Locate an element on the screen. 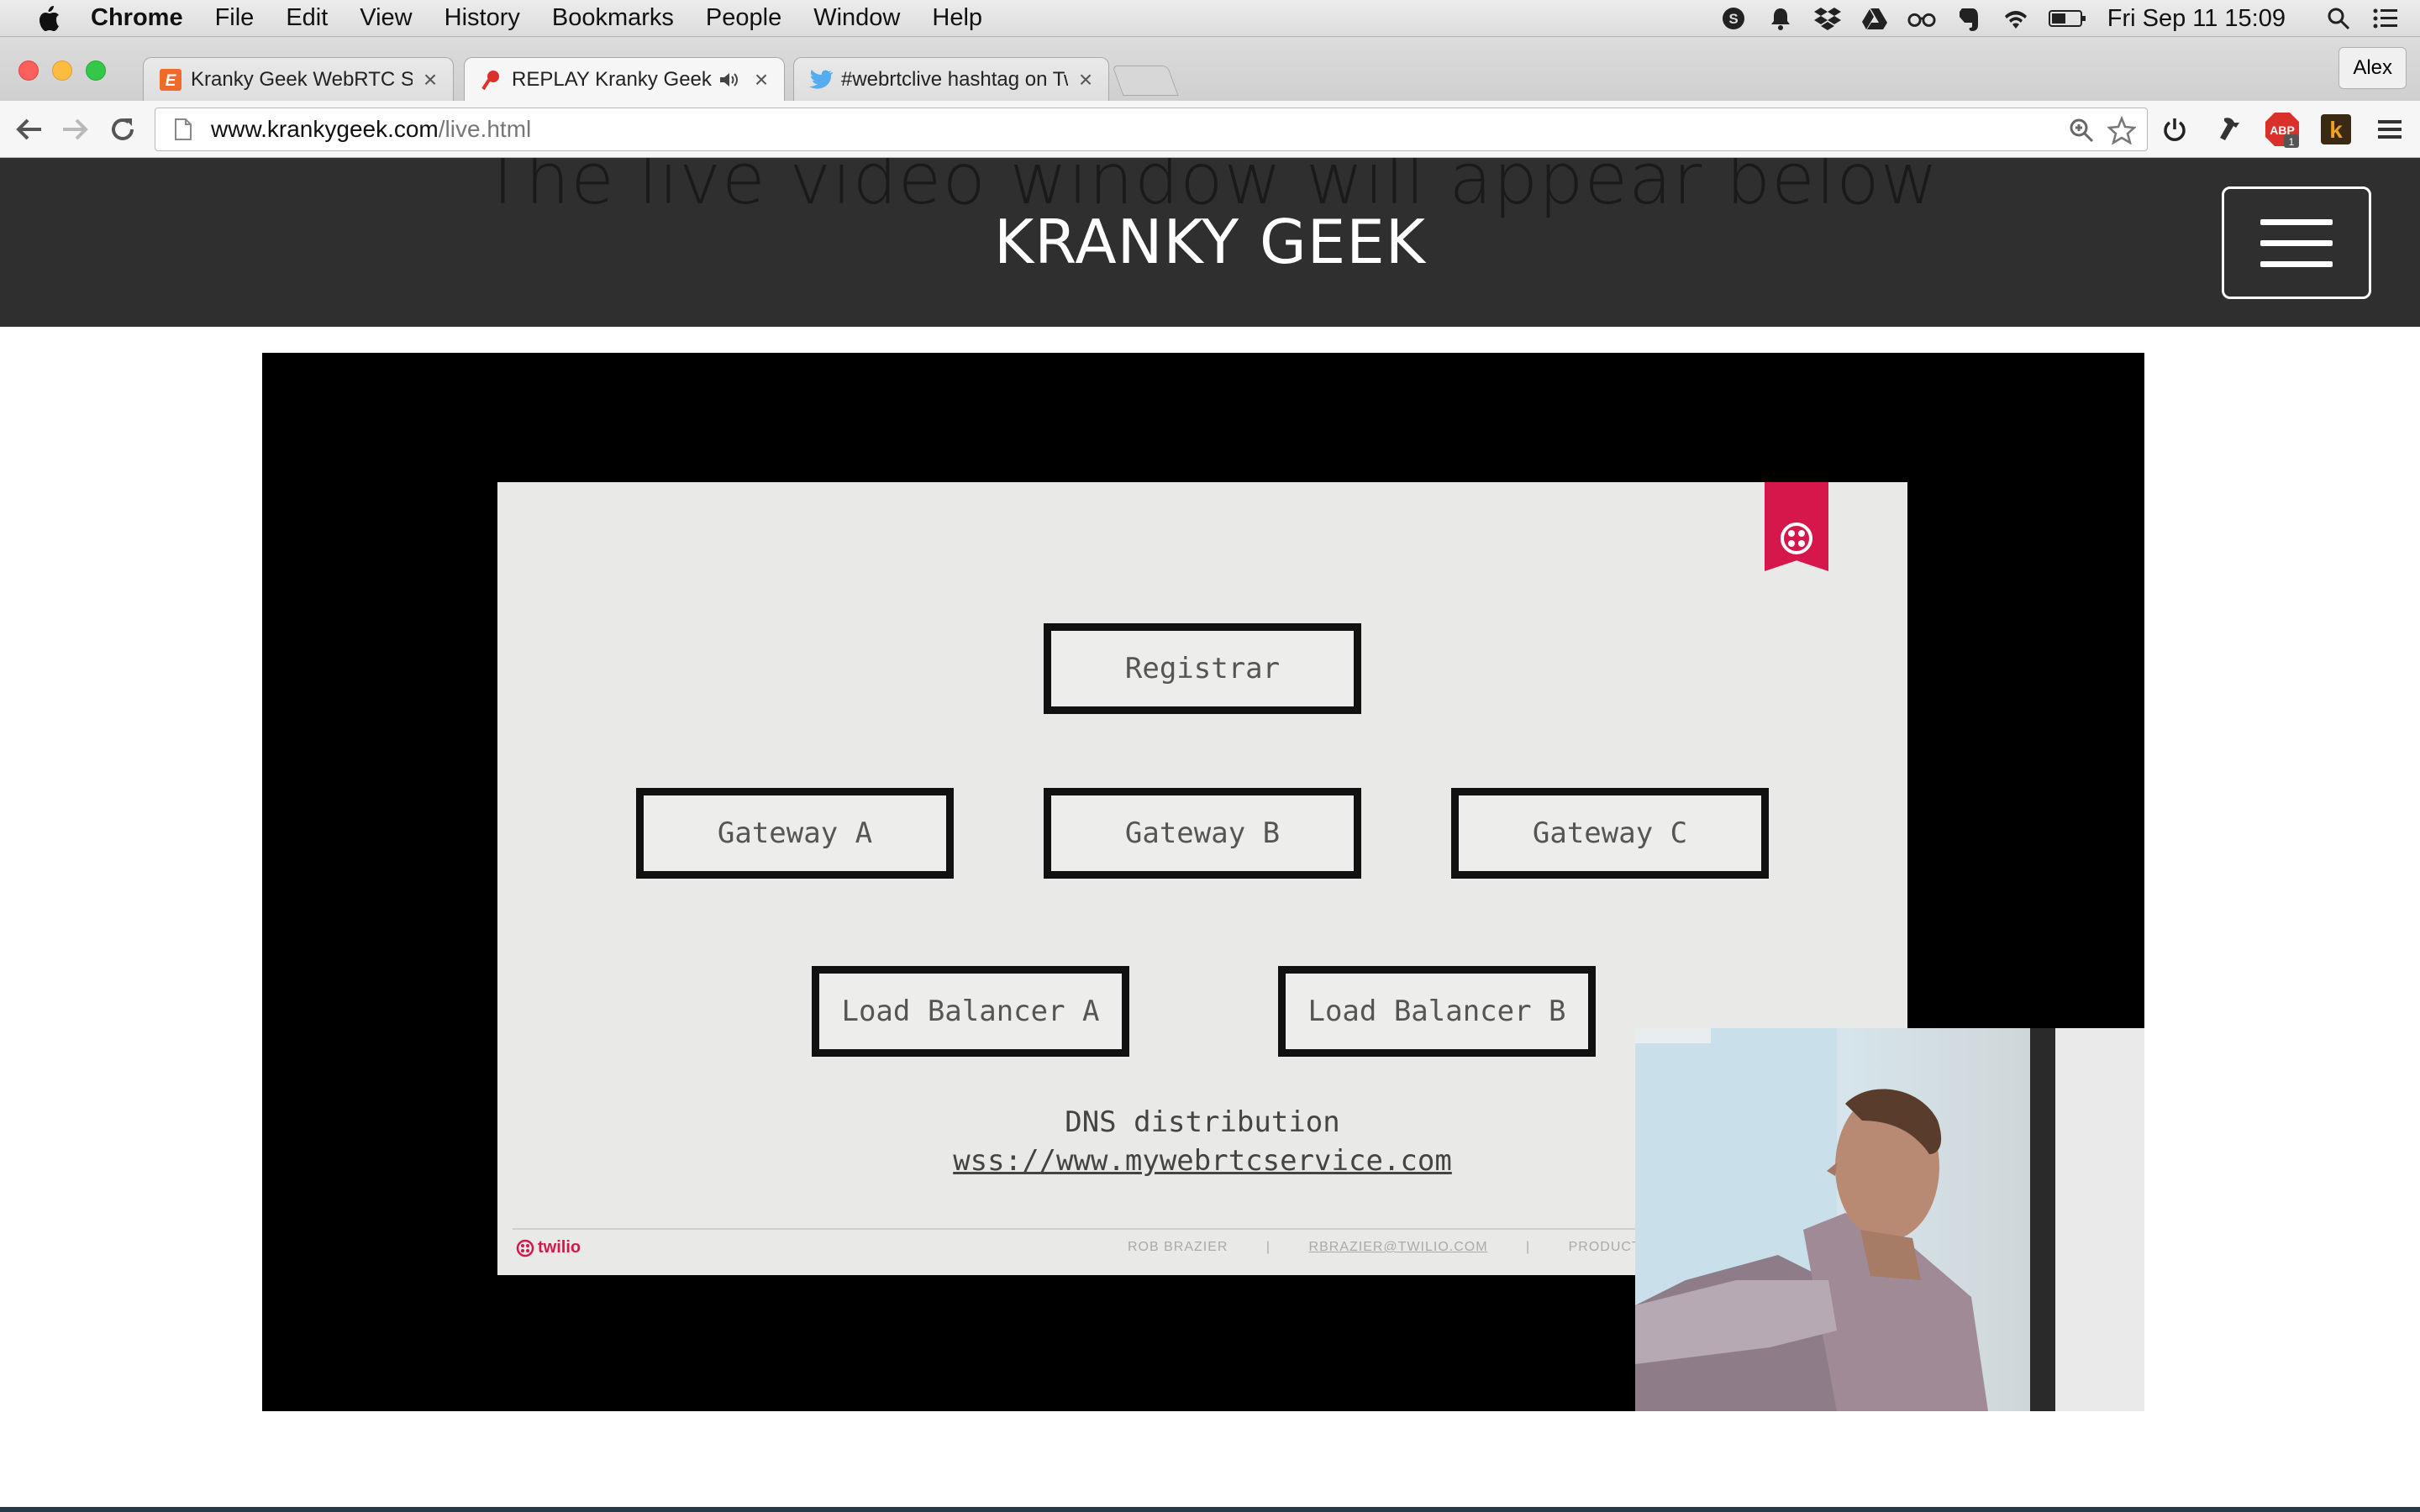  tab-webrtclive-twitter: #webrtclive hashtag on Twitt × is located at coordinates (951, 79).